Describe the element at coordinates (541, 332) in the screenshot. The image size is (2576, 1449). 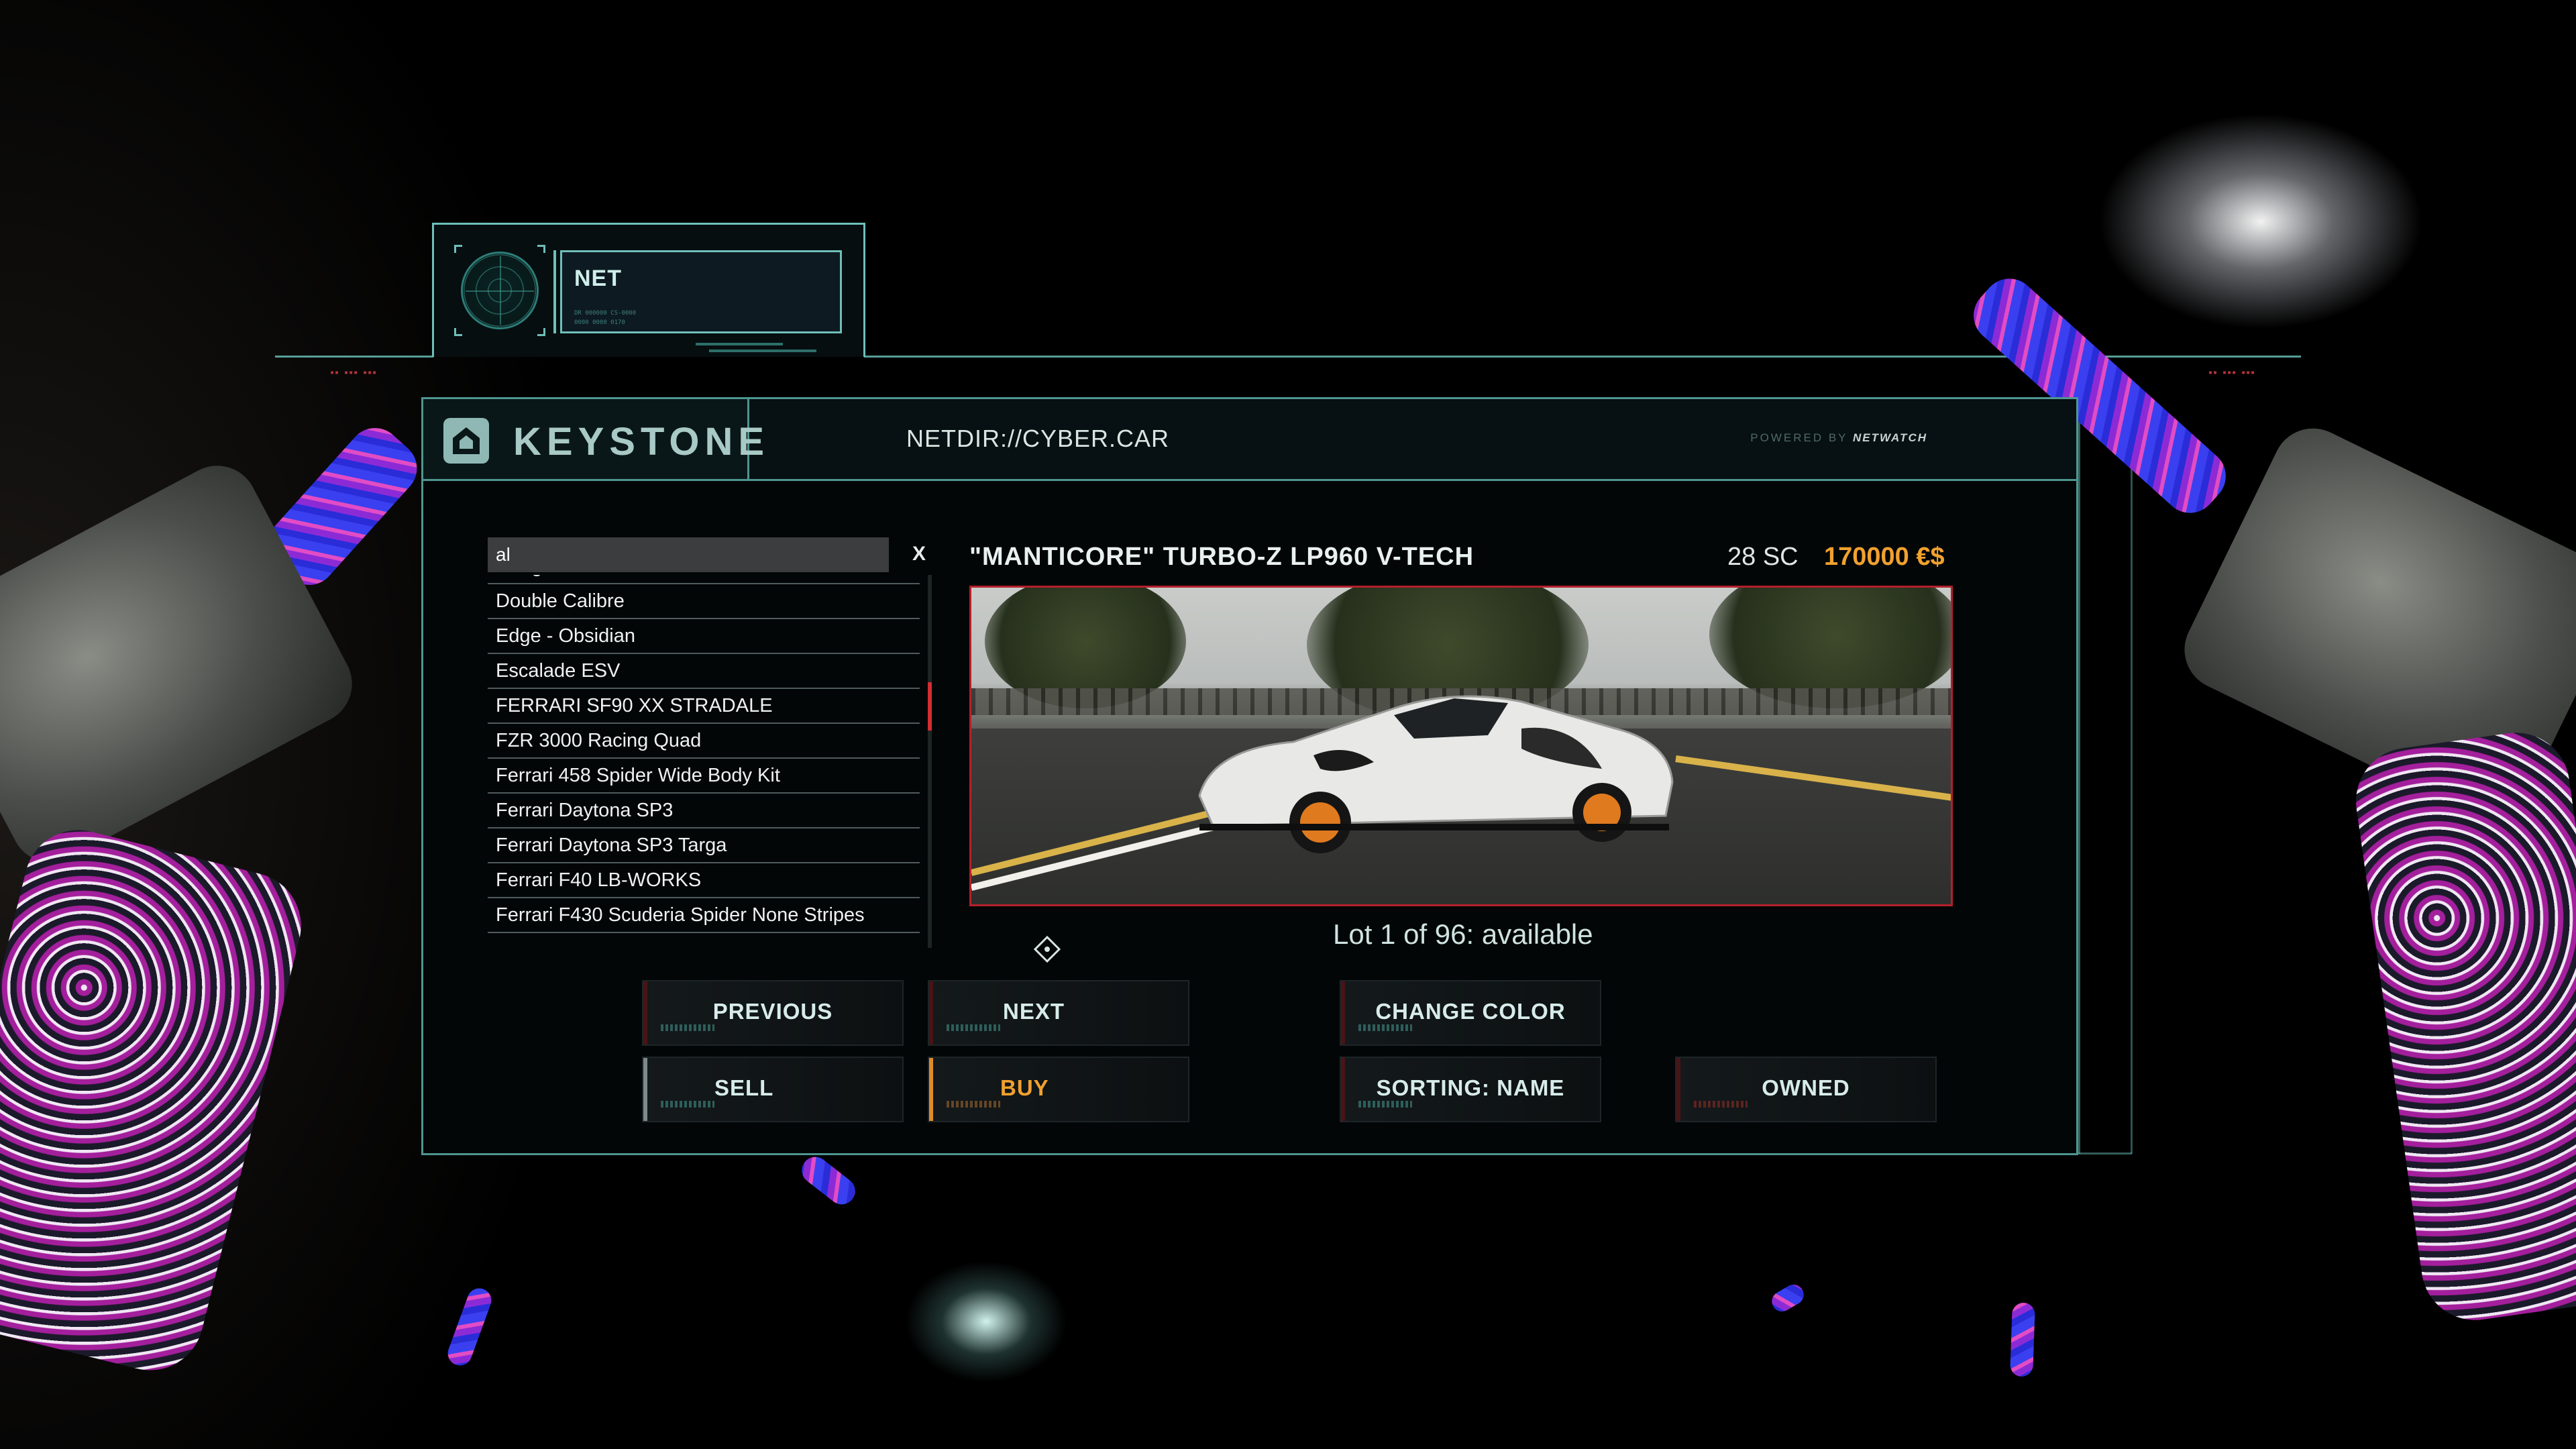
I see `globe-bracket-br` at that location.